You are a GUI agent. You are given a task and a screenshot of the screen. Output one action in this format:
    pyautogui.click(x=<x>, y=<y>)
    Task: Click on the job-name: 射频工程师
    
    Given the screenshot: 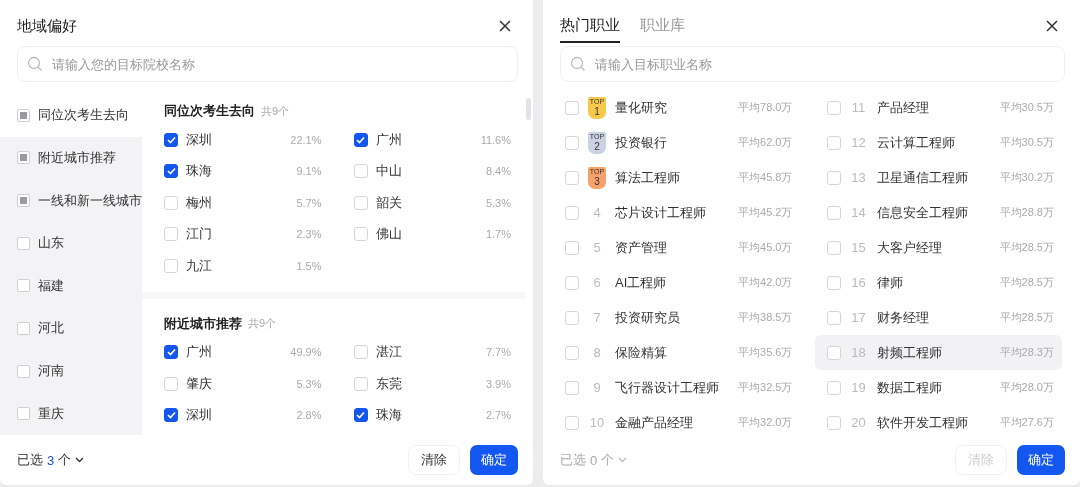 What is the action you would take?
    pyautogui.click(x=909, y=352)
    